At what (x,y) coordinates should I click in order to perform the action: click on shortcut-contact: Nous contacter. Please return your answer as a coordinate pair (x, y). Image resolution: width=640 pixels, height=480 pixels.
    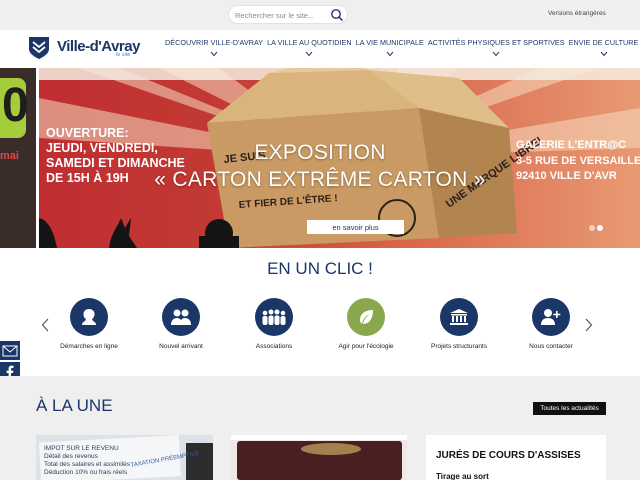
    Looking at the image, I should click on (551, 324).